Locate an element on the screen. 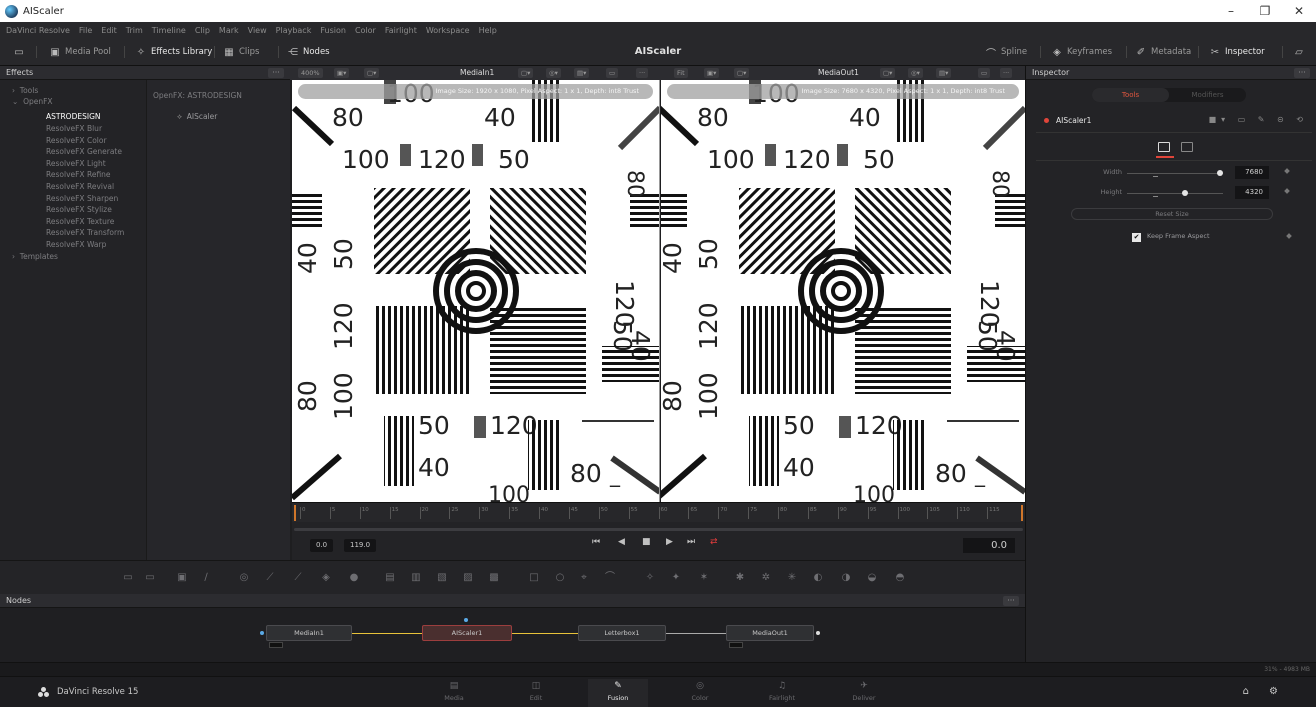 The image size is (1316, 707). paint-tool-icon: ▭ is located at coordinates (150, 577).